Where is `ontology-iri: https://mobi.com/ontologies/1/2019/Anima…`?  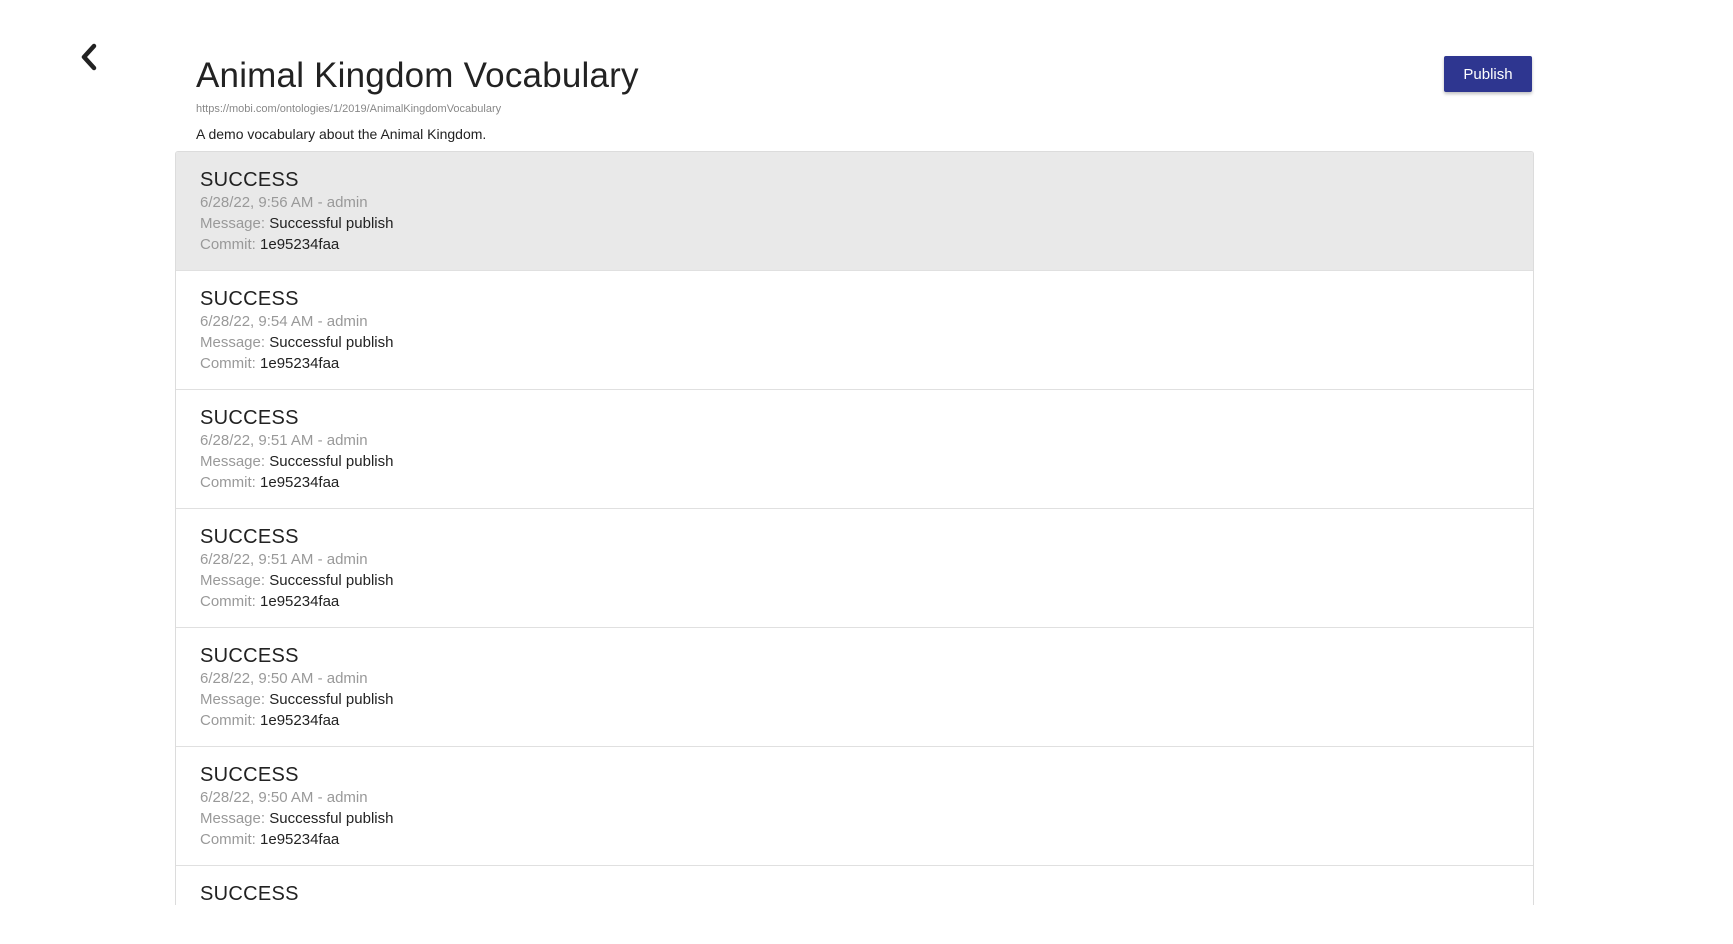
ontology-iri: https://mobi.com/ontologies/1/2019/Anima… is located at coordinates (349, 109).